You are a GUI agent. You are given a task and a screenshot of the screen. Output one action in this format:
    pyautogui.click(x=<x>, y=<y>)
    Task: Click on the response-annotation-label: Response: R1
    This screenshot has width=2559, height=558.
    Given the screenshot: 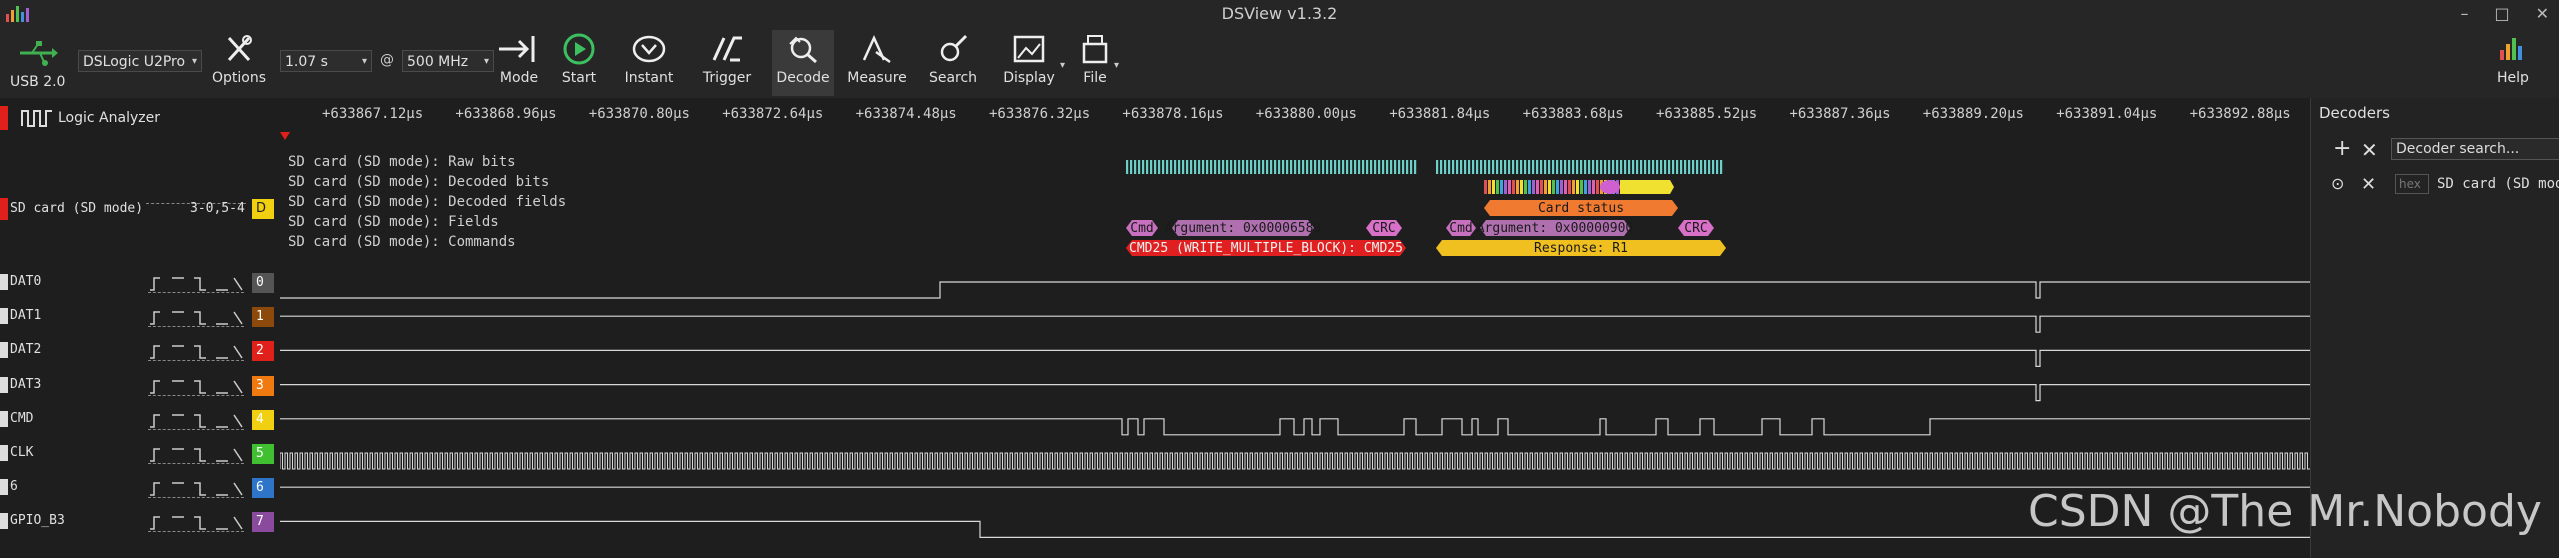 What is the action you would take?
    pyautogui.click(x=1581, y=248)
    